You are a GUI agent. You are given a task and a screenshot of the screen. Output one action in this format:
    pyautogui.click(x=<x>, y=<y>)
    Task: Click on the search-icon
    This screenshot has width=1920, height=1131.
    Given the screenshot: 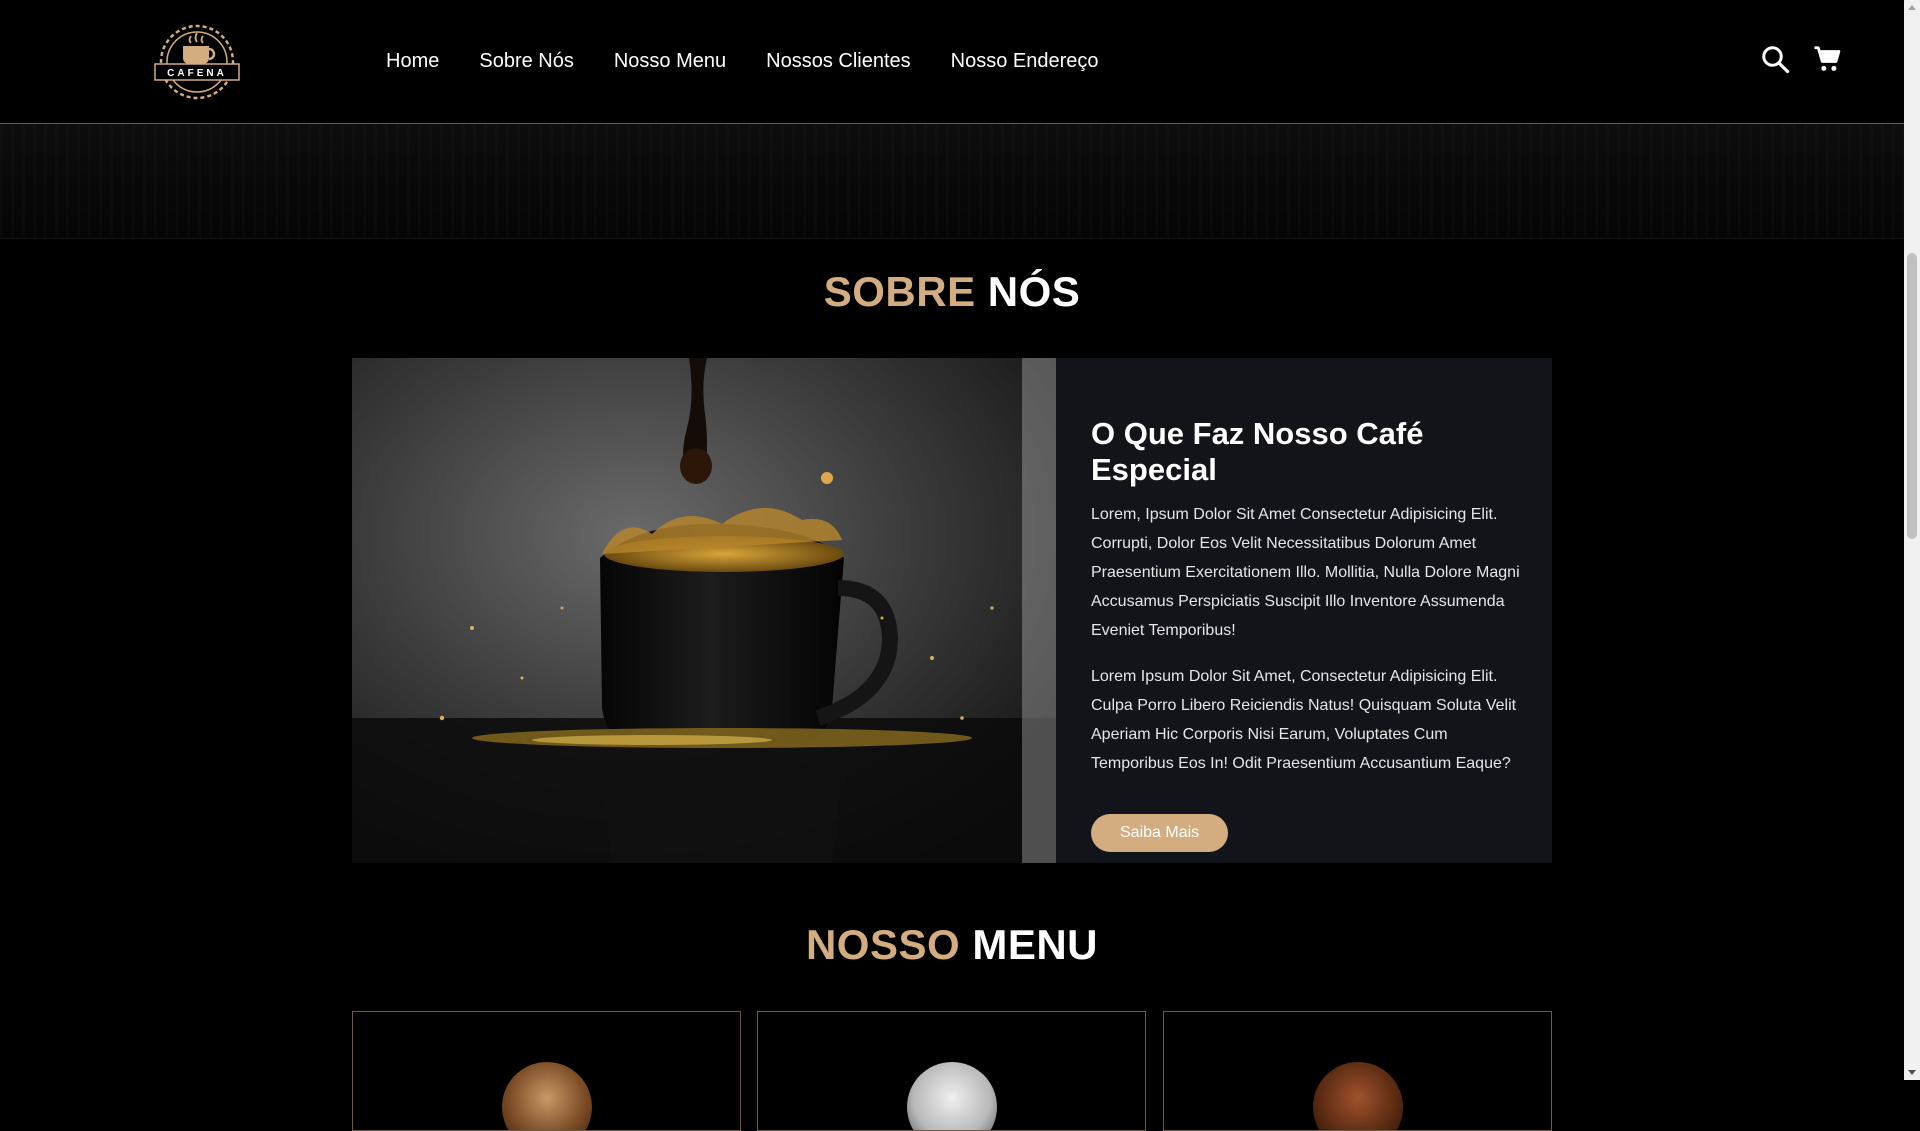 What is the action you would take?
    pyautogui.click(x=1775, y=59)
    